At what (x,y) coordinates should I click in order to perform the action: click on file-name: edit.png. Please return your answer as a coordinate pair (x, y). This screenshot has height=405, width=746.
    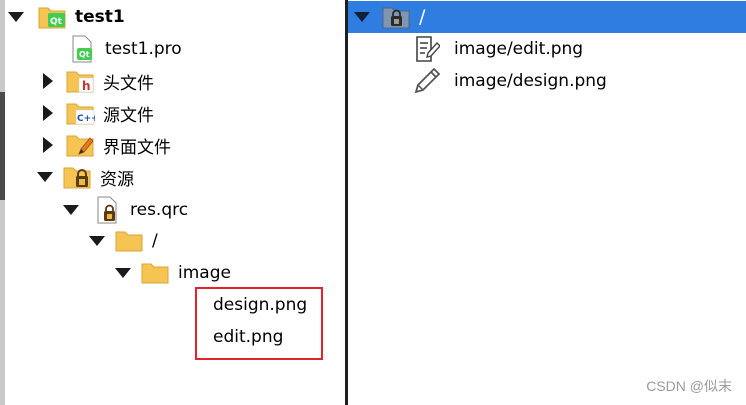
    Looking at the image, I should click on (248, 337).